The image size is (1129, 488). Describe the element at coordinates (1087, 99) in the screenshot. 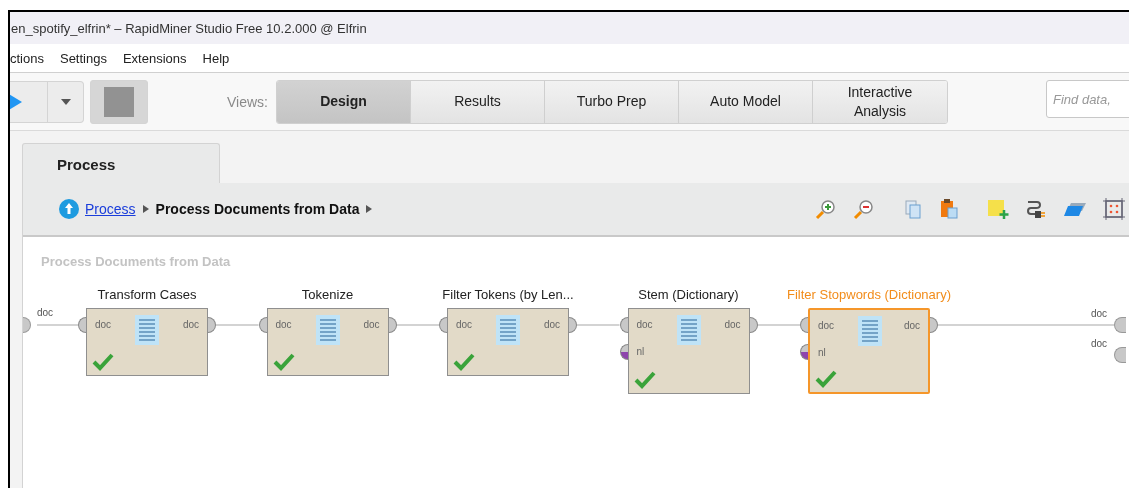

I see `search-field: Find data,` at that location.